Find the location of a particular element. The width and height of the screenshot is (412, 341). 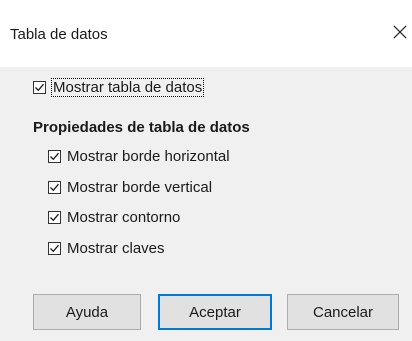

show-keys-checkbox: Mostrar claves is located at coordinates (106, 248).